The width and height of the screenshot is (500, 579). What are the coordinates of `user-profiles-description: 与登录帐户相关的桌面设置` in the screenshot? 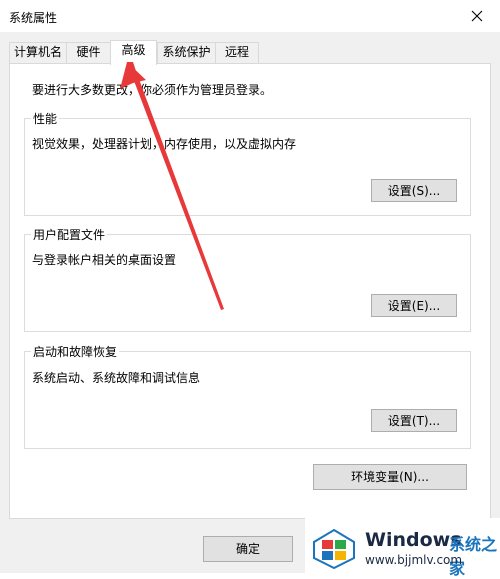 It's located at (104, 260).